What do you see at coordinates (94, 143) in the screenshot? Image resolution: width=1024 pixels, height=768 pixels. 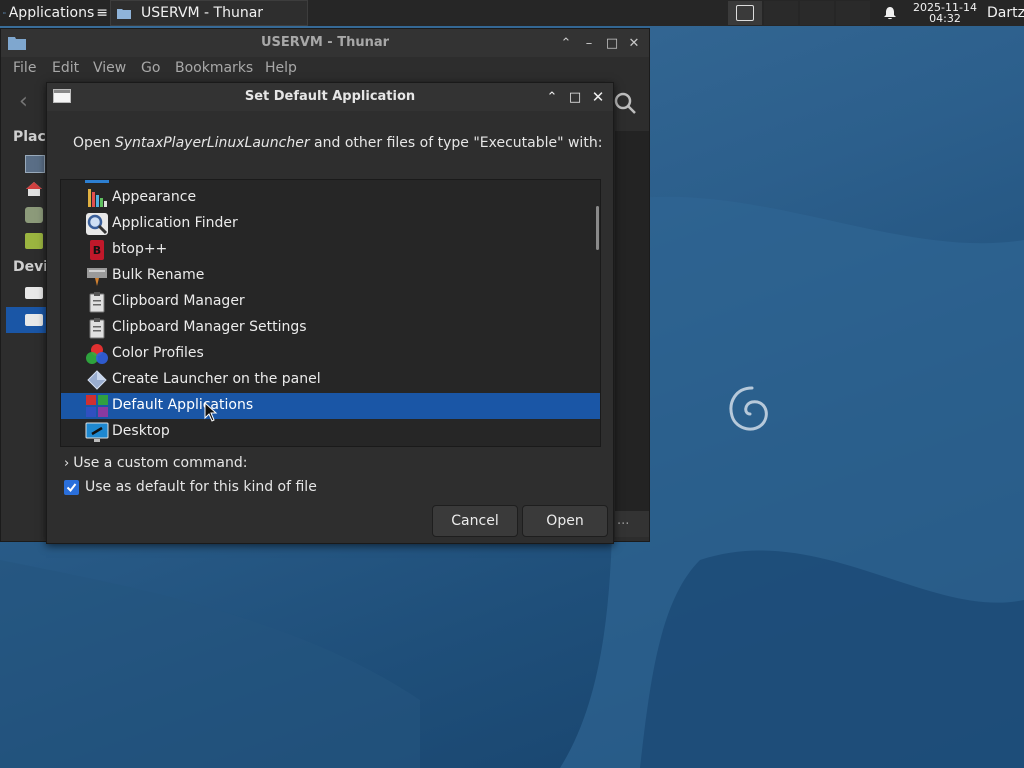 I see `prompt-prefix: Open` at bounding box center [94, 143].